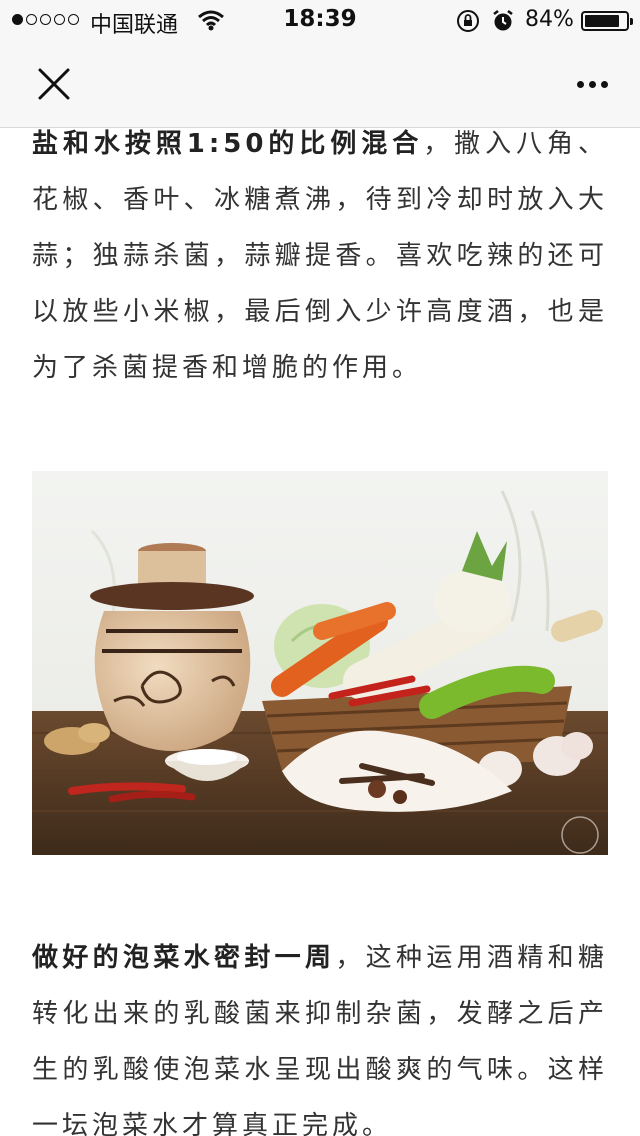  I want to click on more-button, so click(592, 84).